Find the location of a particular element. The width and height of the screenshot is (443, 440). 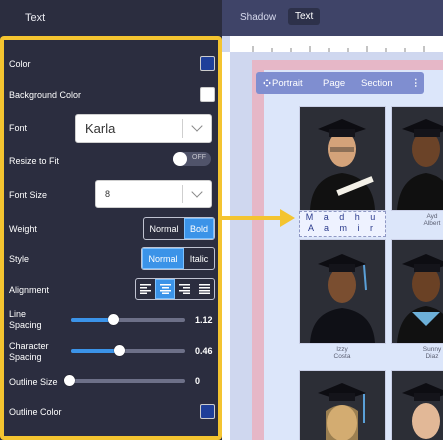

char-spacing-label-1: Character is located at coordinates (29, 346).